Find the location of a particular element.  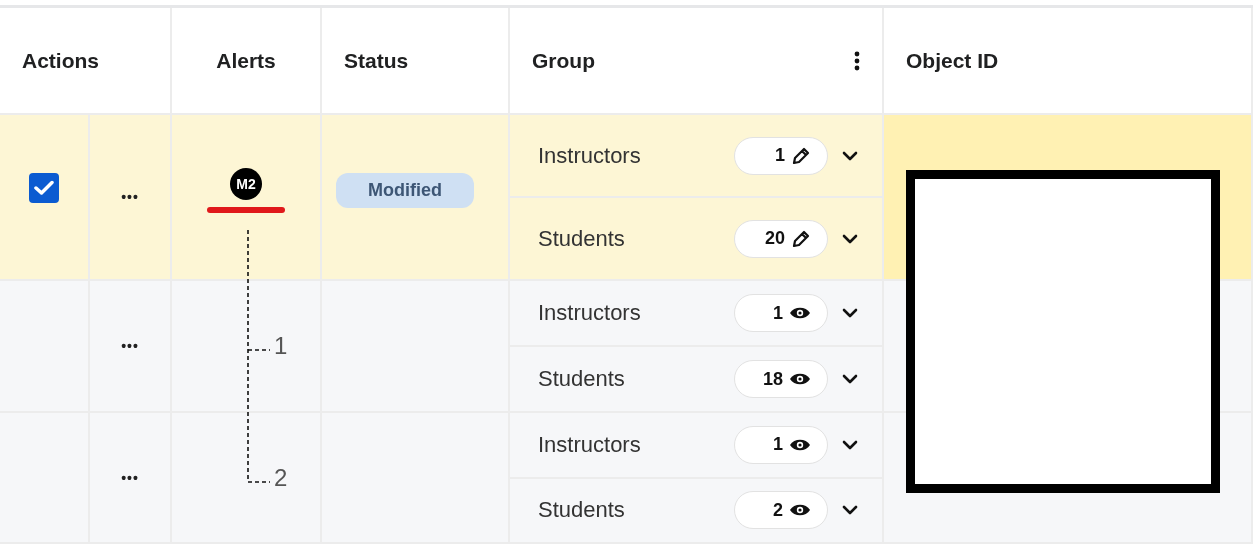

column-header: Object ID is located at coordinates (952, 60).